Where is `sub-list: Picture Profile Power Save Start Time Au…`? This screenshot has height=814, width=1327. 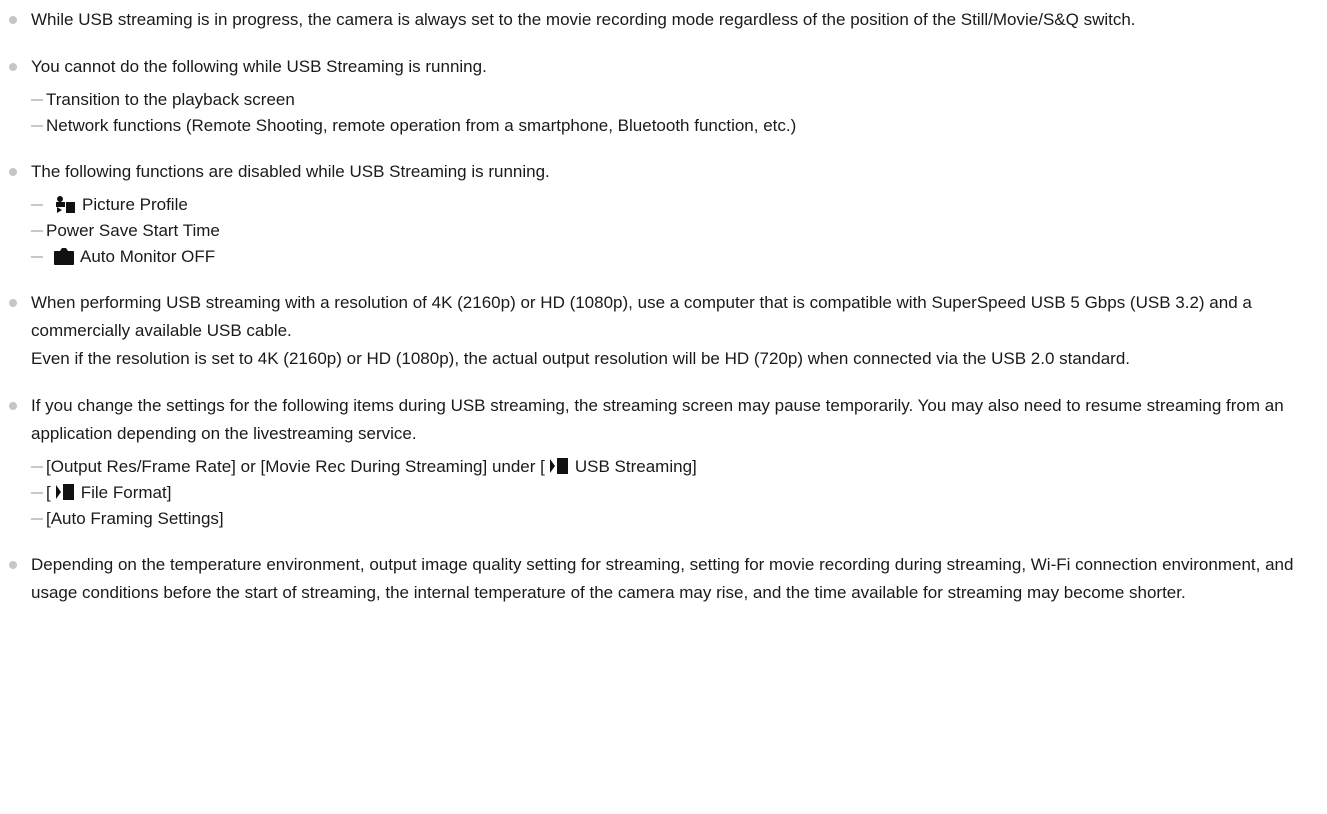 sub-list: Picture Profile Power Save Start Time Au… is located at coordinates (679, 231).